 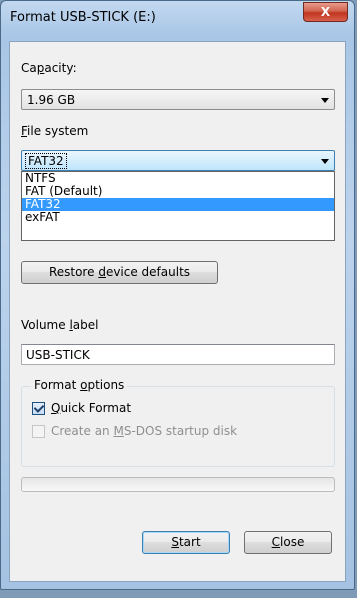 I want to click on msdos-startup-label: Create an MS-DOS startup disk, so click(x=144, y=431).